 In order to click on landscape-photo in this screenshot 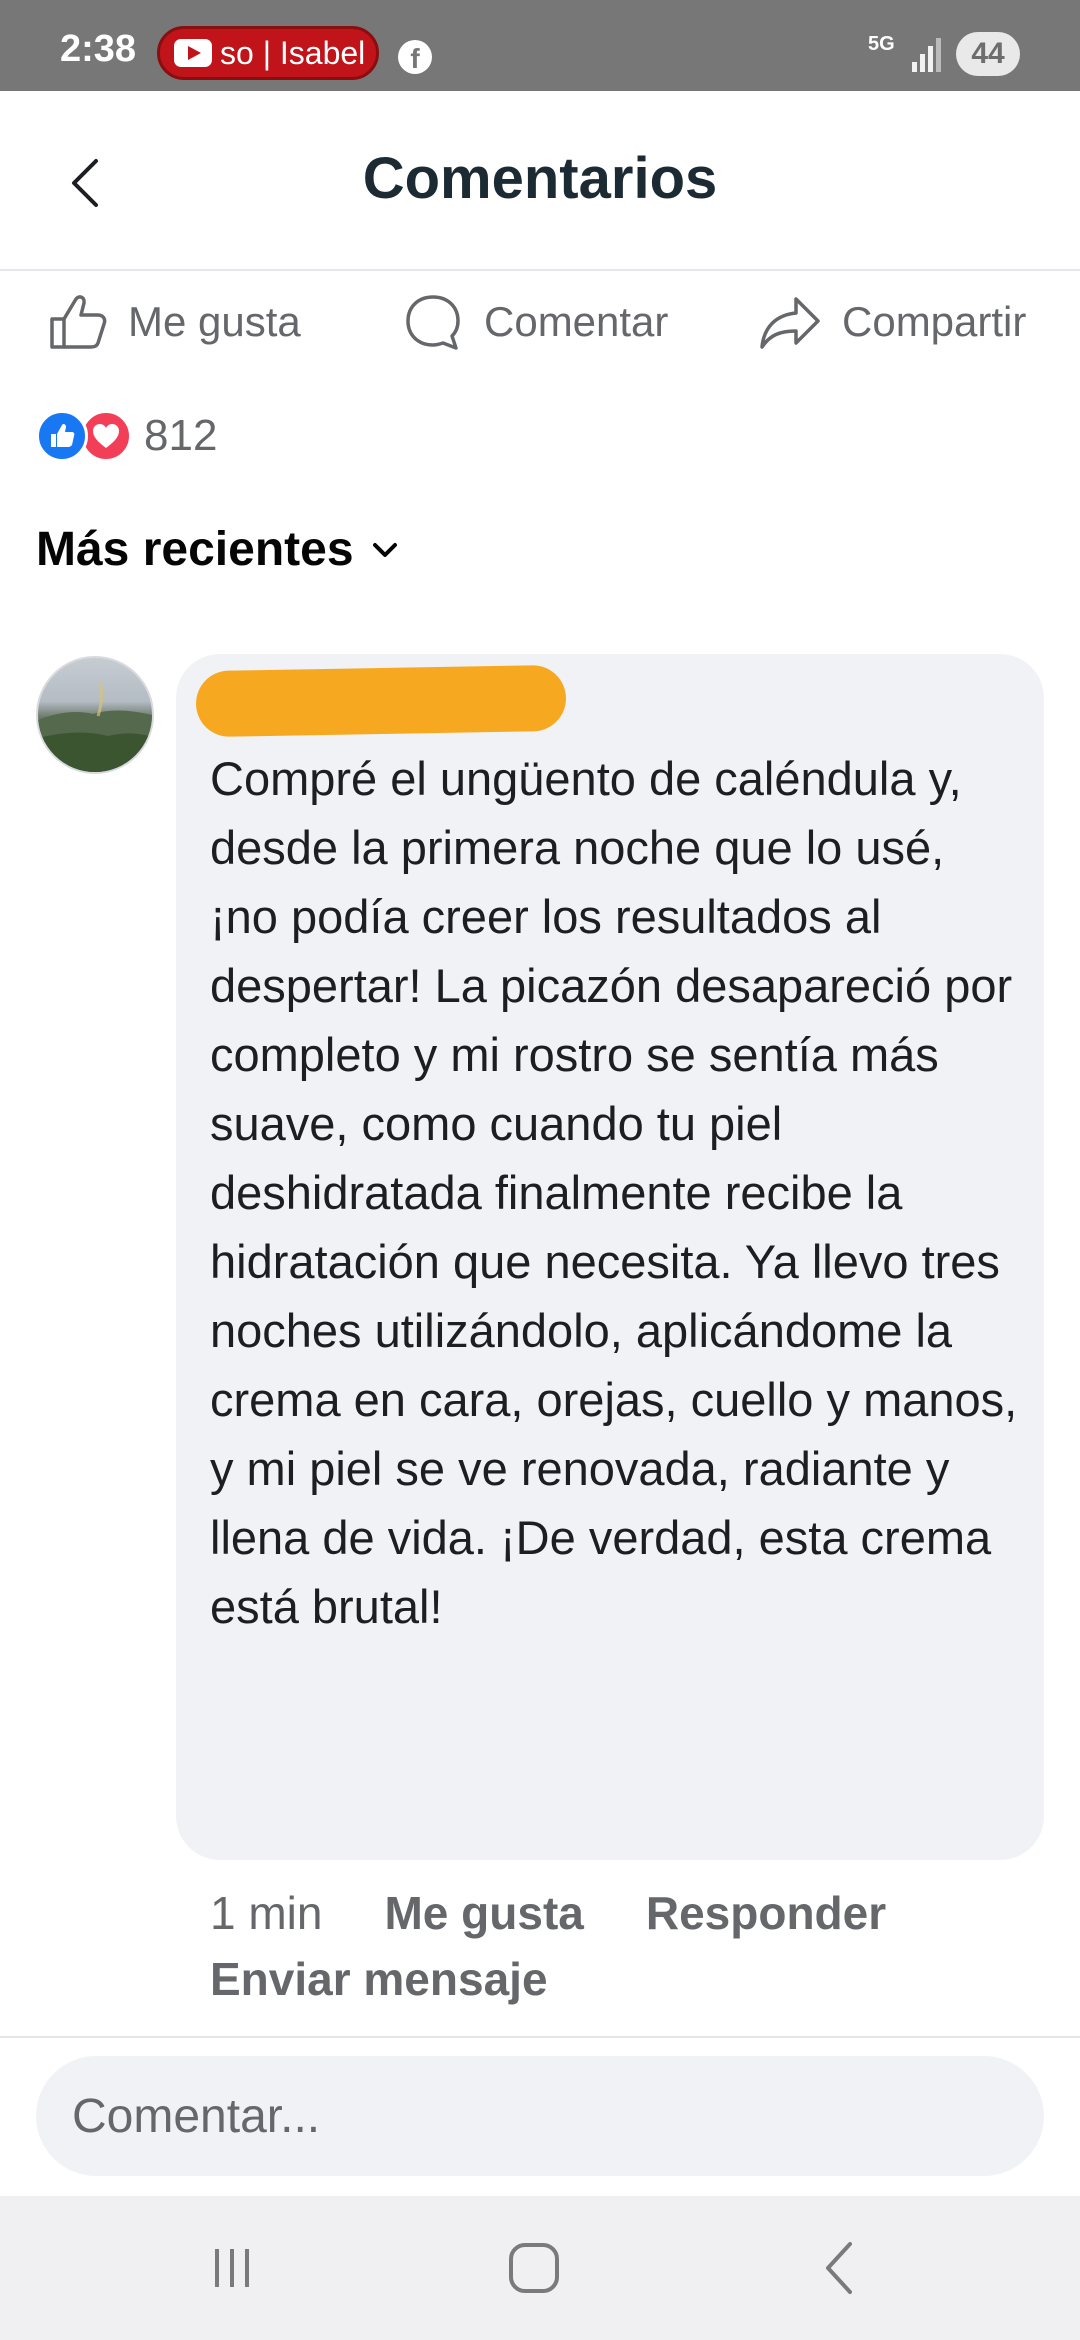, I will do `click(95, 726)`.